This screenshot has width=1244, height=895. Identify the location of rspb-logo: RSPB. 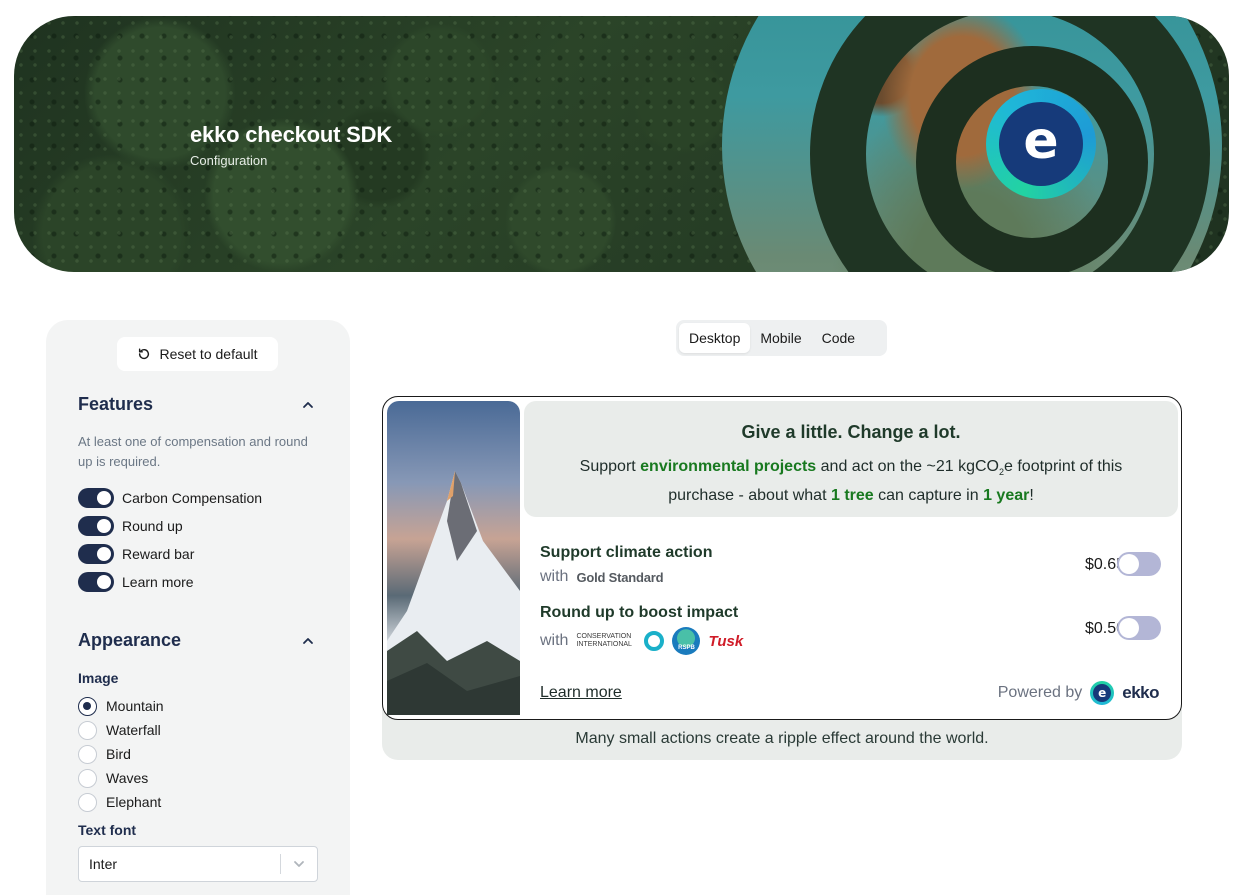
(686, 641).